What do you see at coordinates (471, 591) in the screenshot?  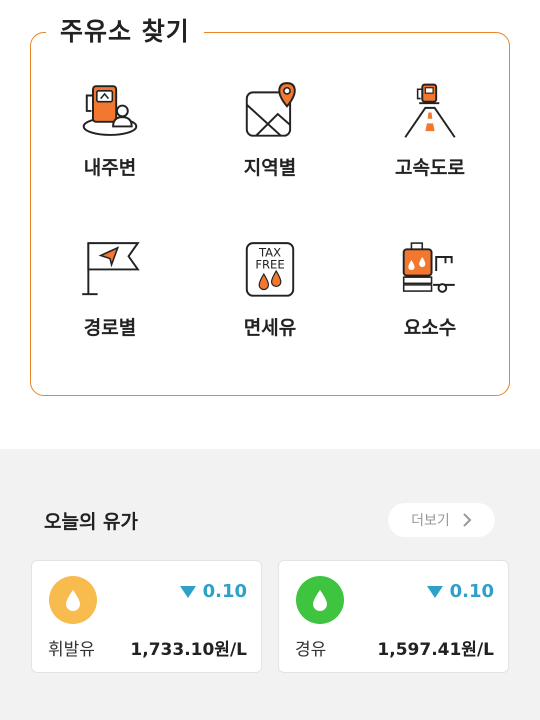 I see `diesel-change-value: 0.10` at bounding box center [471, 591].